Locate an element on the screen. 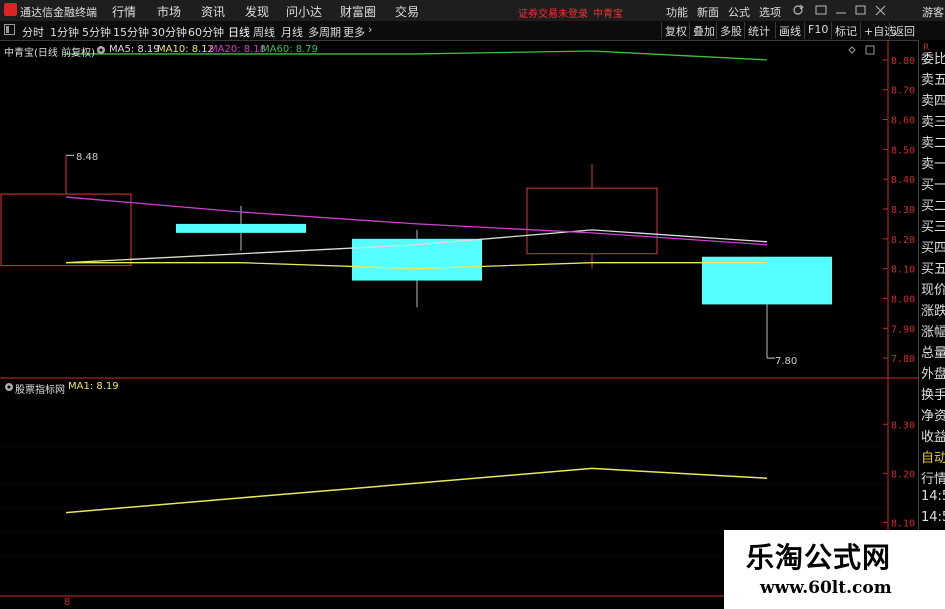  period-tab-3: 15分钟 is located at coordinates (131, 32).